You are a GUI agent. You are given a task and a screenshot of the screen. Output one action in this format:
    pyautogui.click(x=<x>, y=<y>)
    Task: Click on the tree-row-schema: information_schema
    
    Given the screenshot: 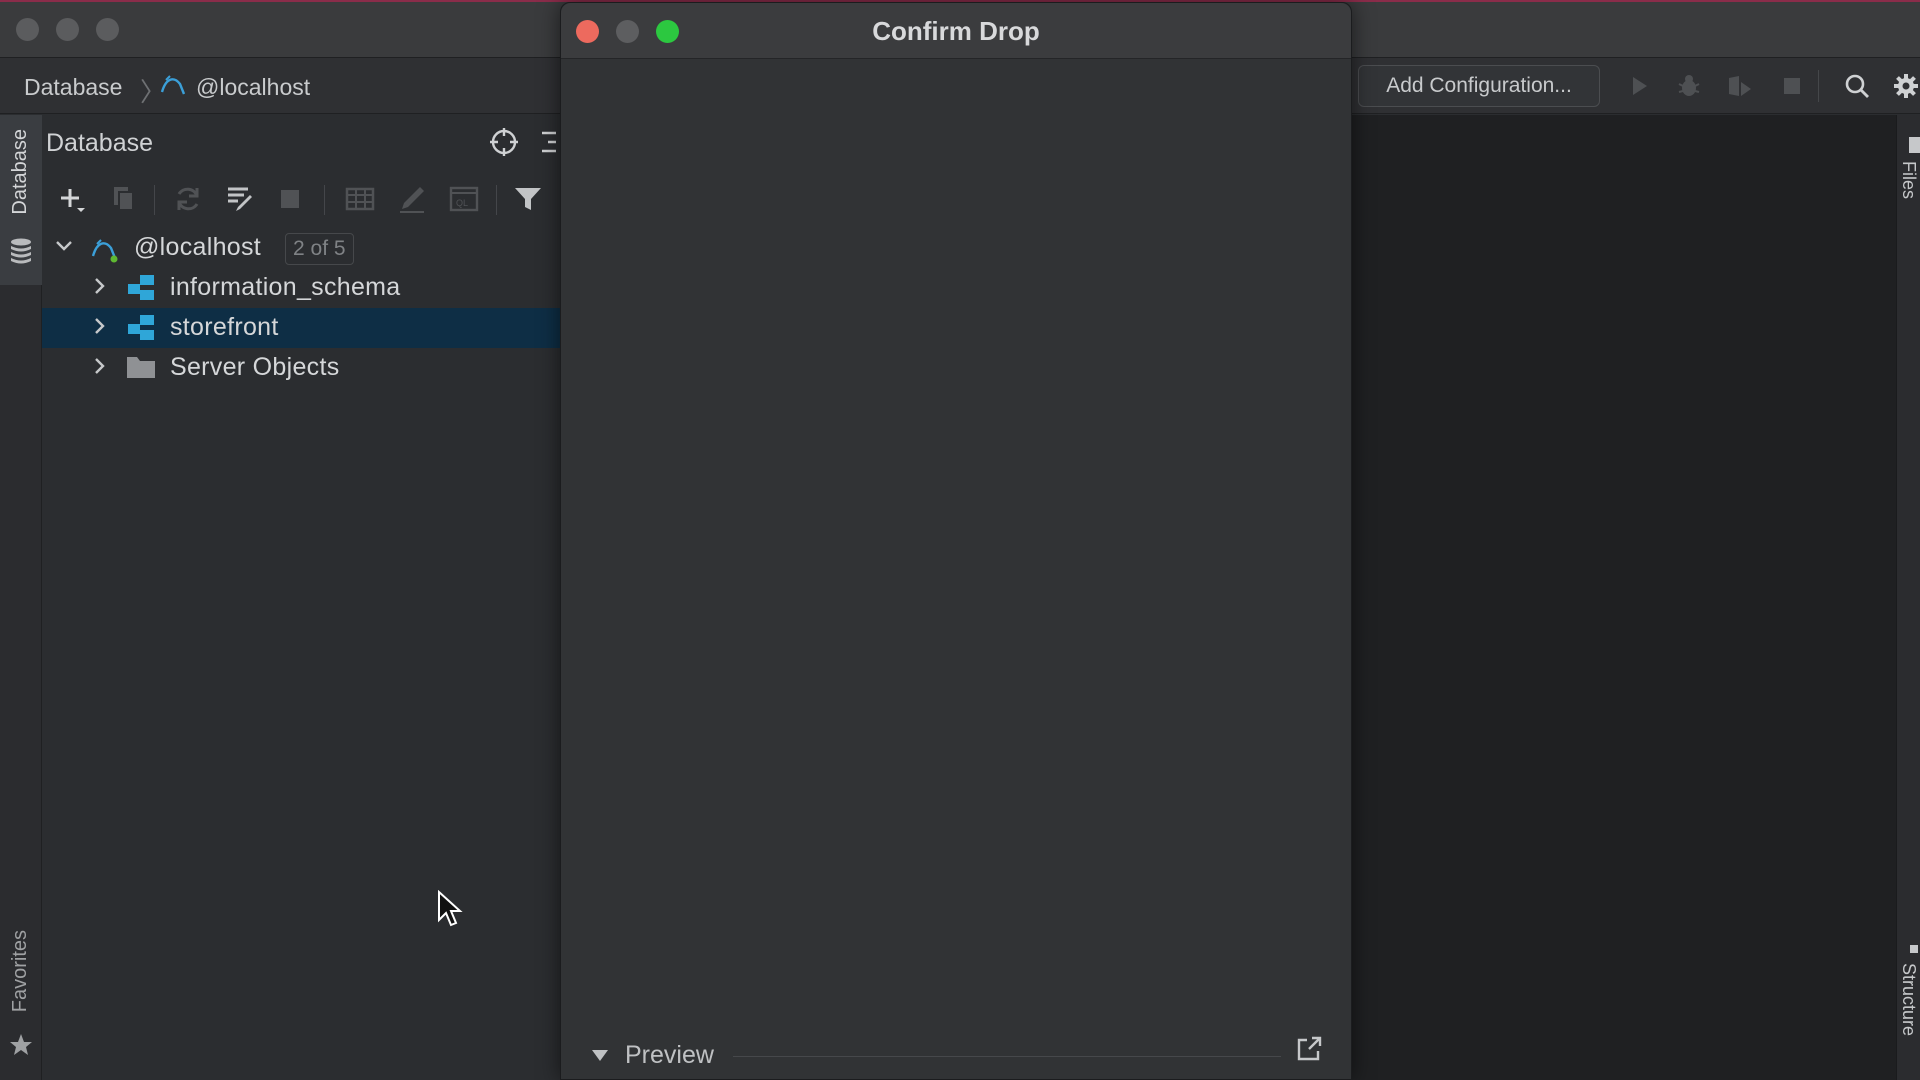 What is the action you would take?
    pyautogui.click(x=301, y=288)
    